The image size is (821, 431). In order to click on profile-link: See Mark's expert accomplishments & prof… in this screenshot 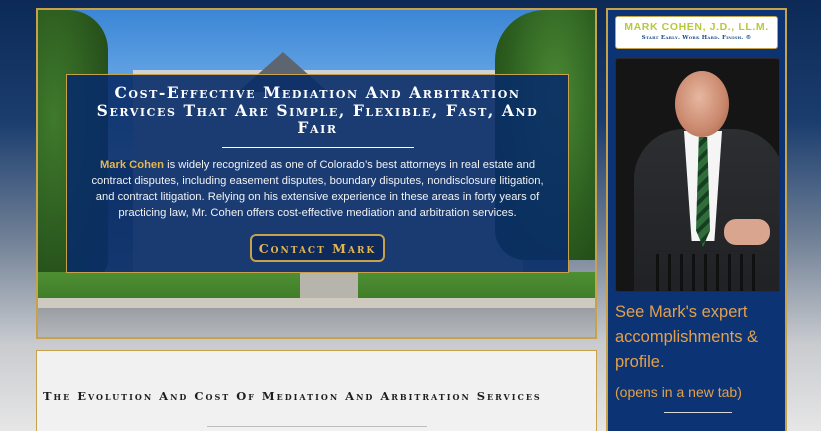, I will do `click(700, 337)`.